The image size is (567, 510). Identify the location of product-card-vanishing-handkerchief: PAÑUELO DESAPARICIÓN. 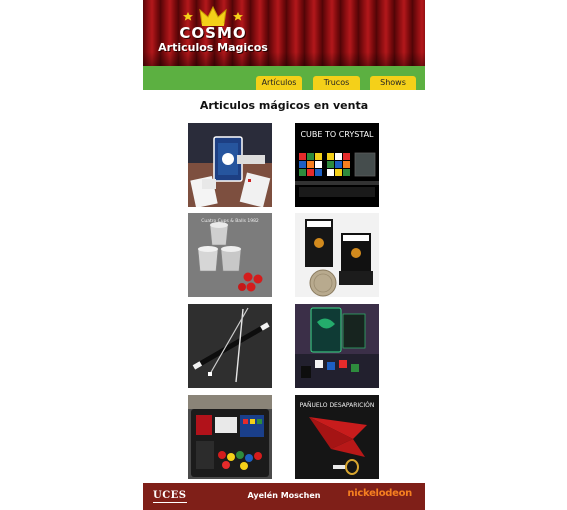
(337, 437).